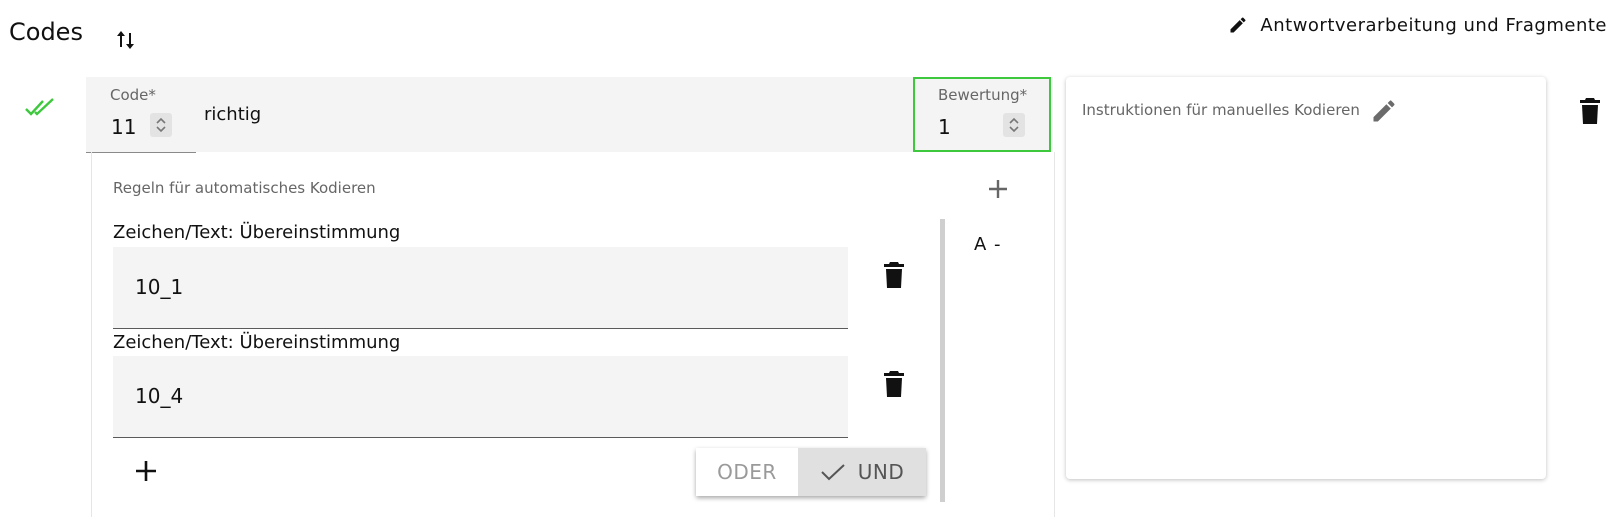  Describe the element at coordinates (244, 188) in the screenshot. I see `rules-title: Regeln für automatisches Kodieren` at that location.